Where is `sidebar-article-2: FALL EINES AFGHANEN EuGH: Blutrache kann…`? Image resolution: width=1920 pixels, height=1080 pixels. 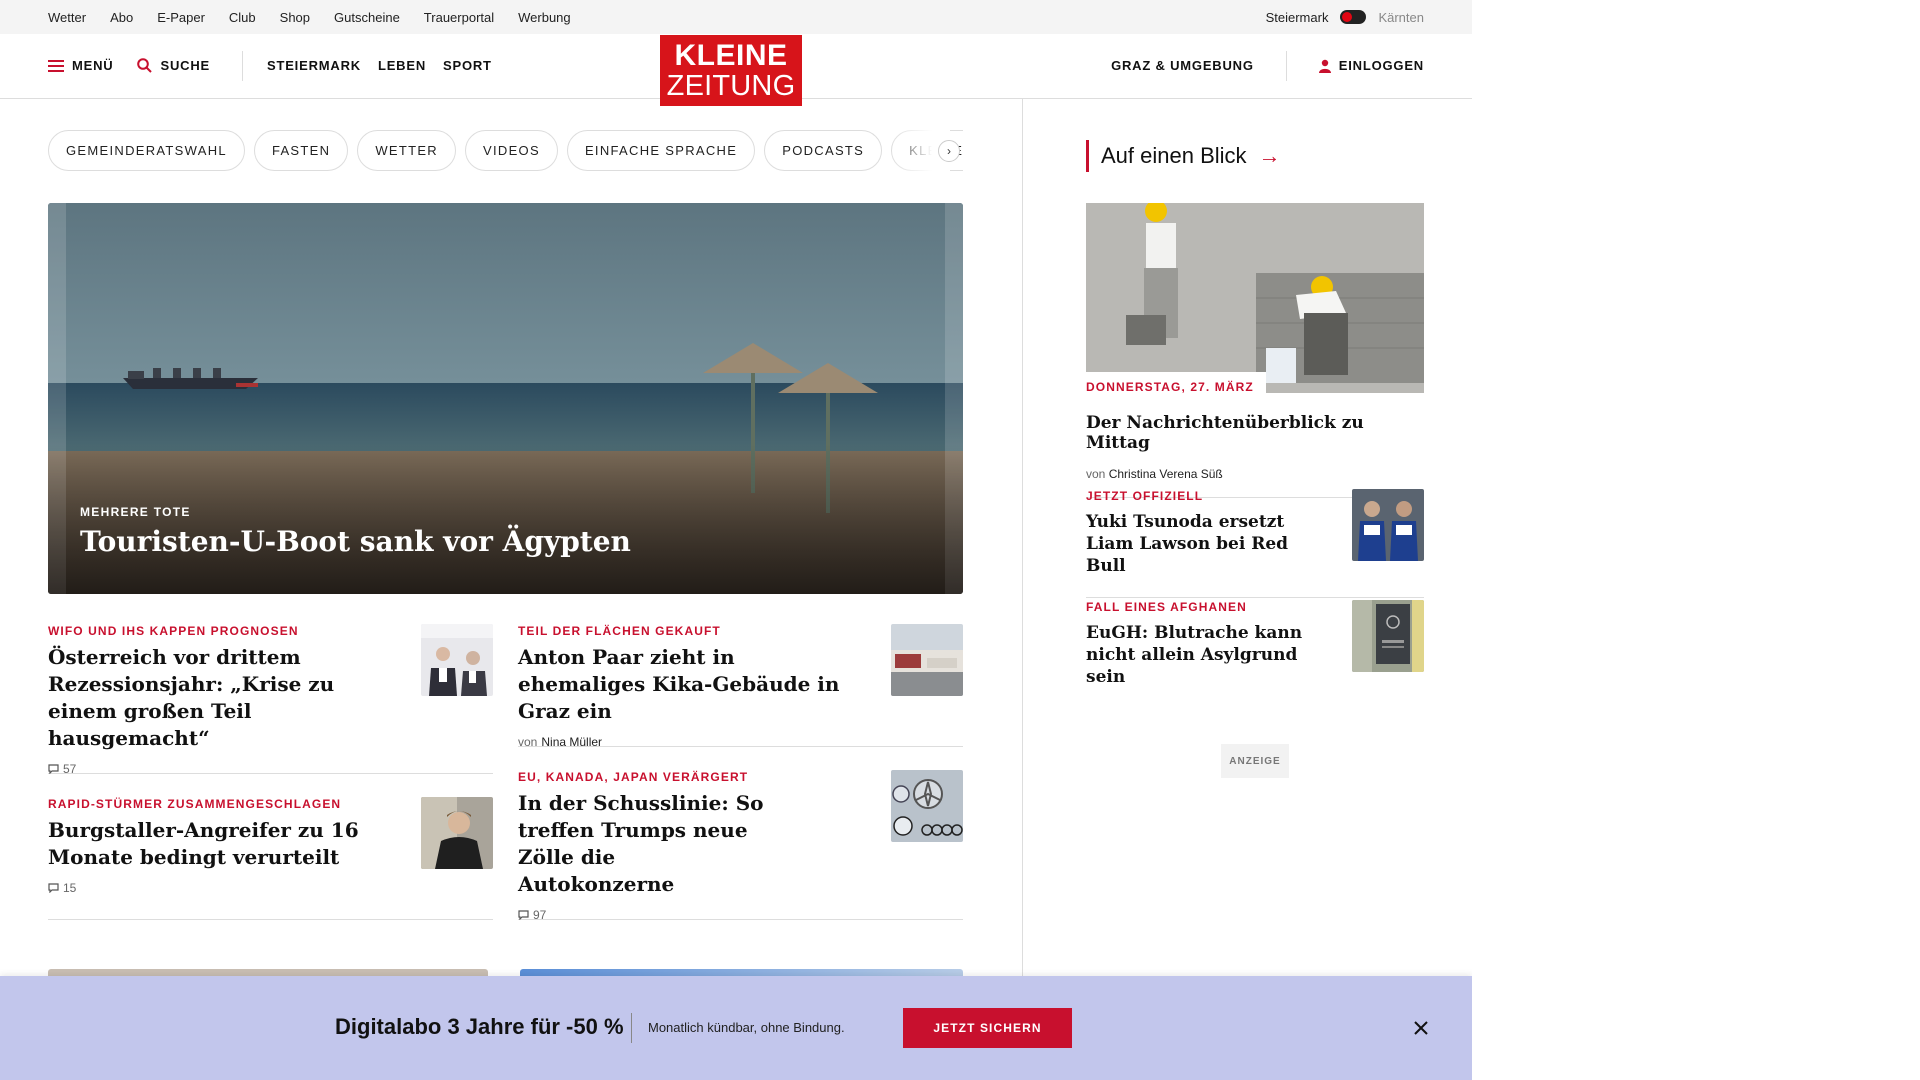 sidebar-article-2: FALL EINES AFGHANEN EuGH: Blutrache kann… is located at coordinates (1255, 644).